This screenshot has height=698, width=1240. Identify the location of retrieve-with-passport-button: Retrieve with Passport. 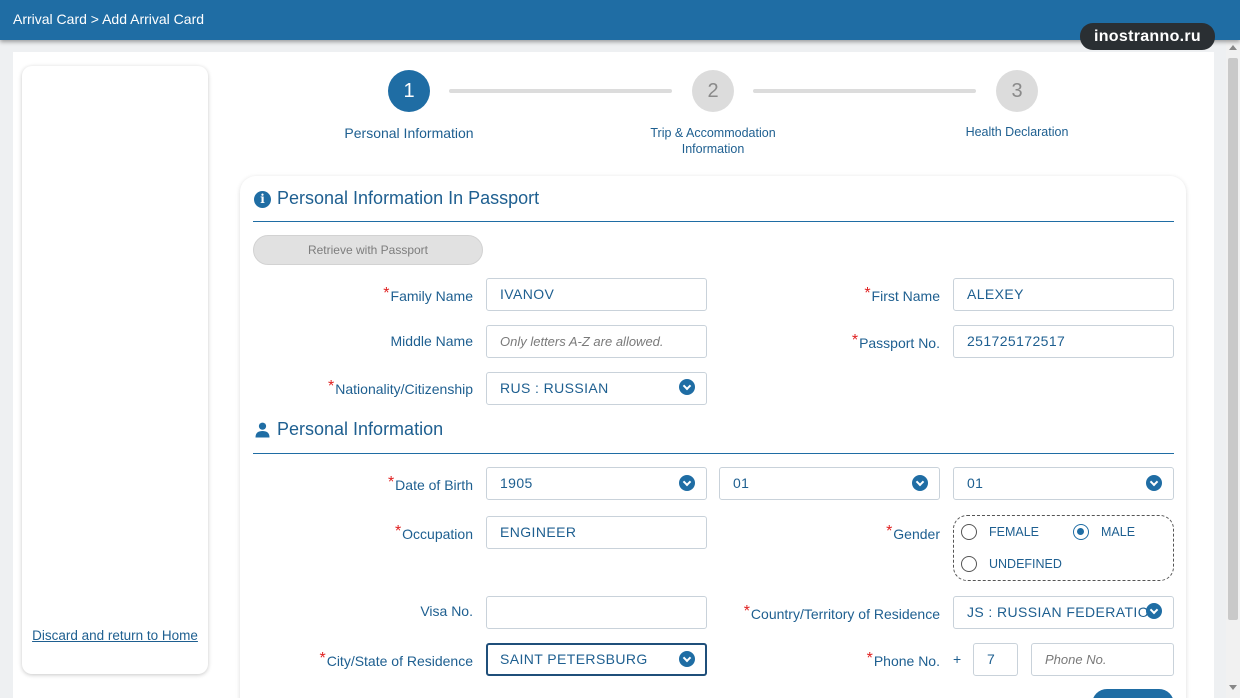
(368, 250).